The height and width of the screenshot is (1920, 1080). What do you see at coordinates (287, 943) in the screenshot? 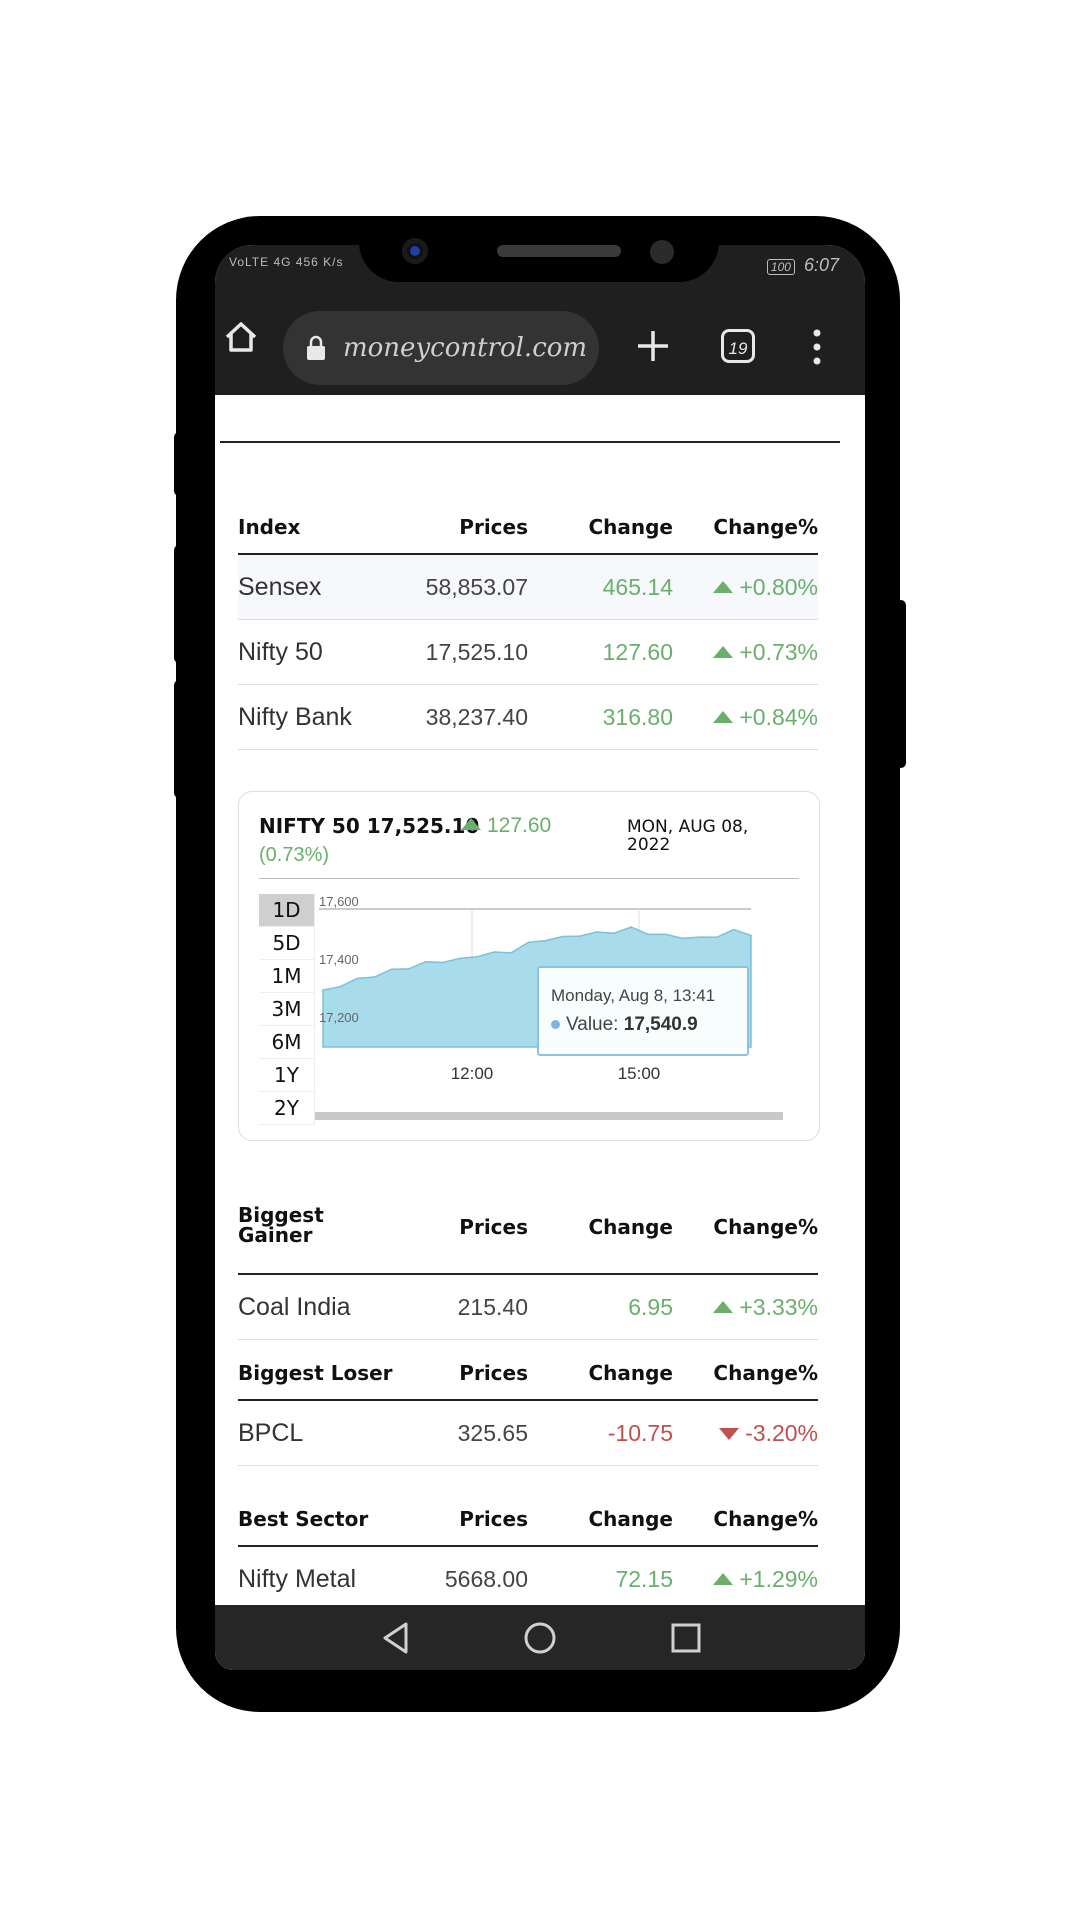
I see `period-5d-button: 5D` at bounding box center [287, 943].